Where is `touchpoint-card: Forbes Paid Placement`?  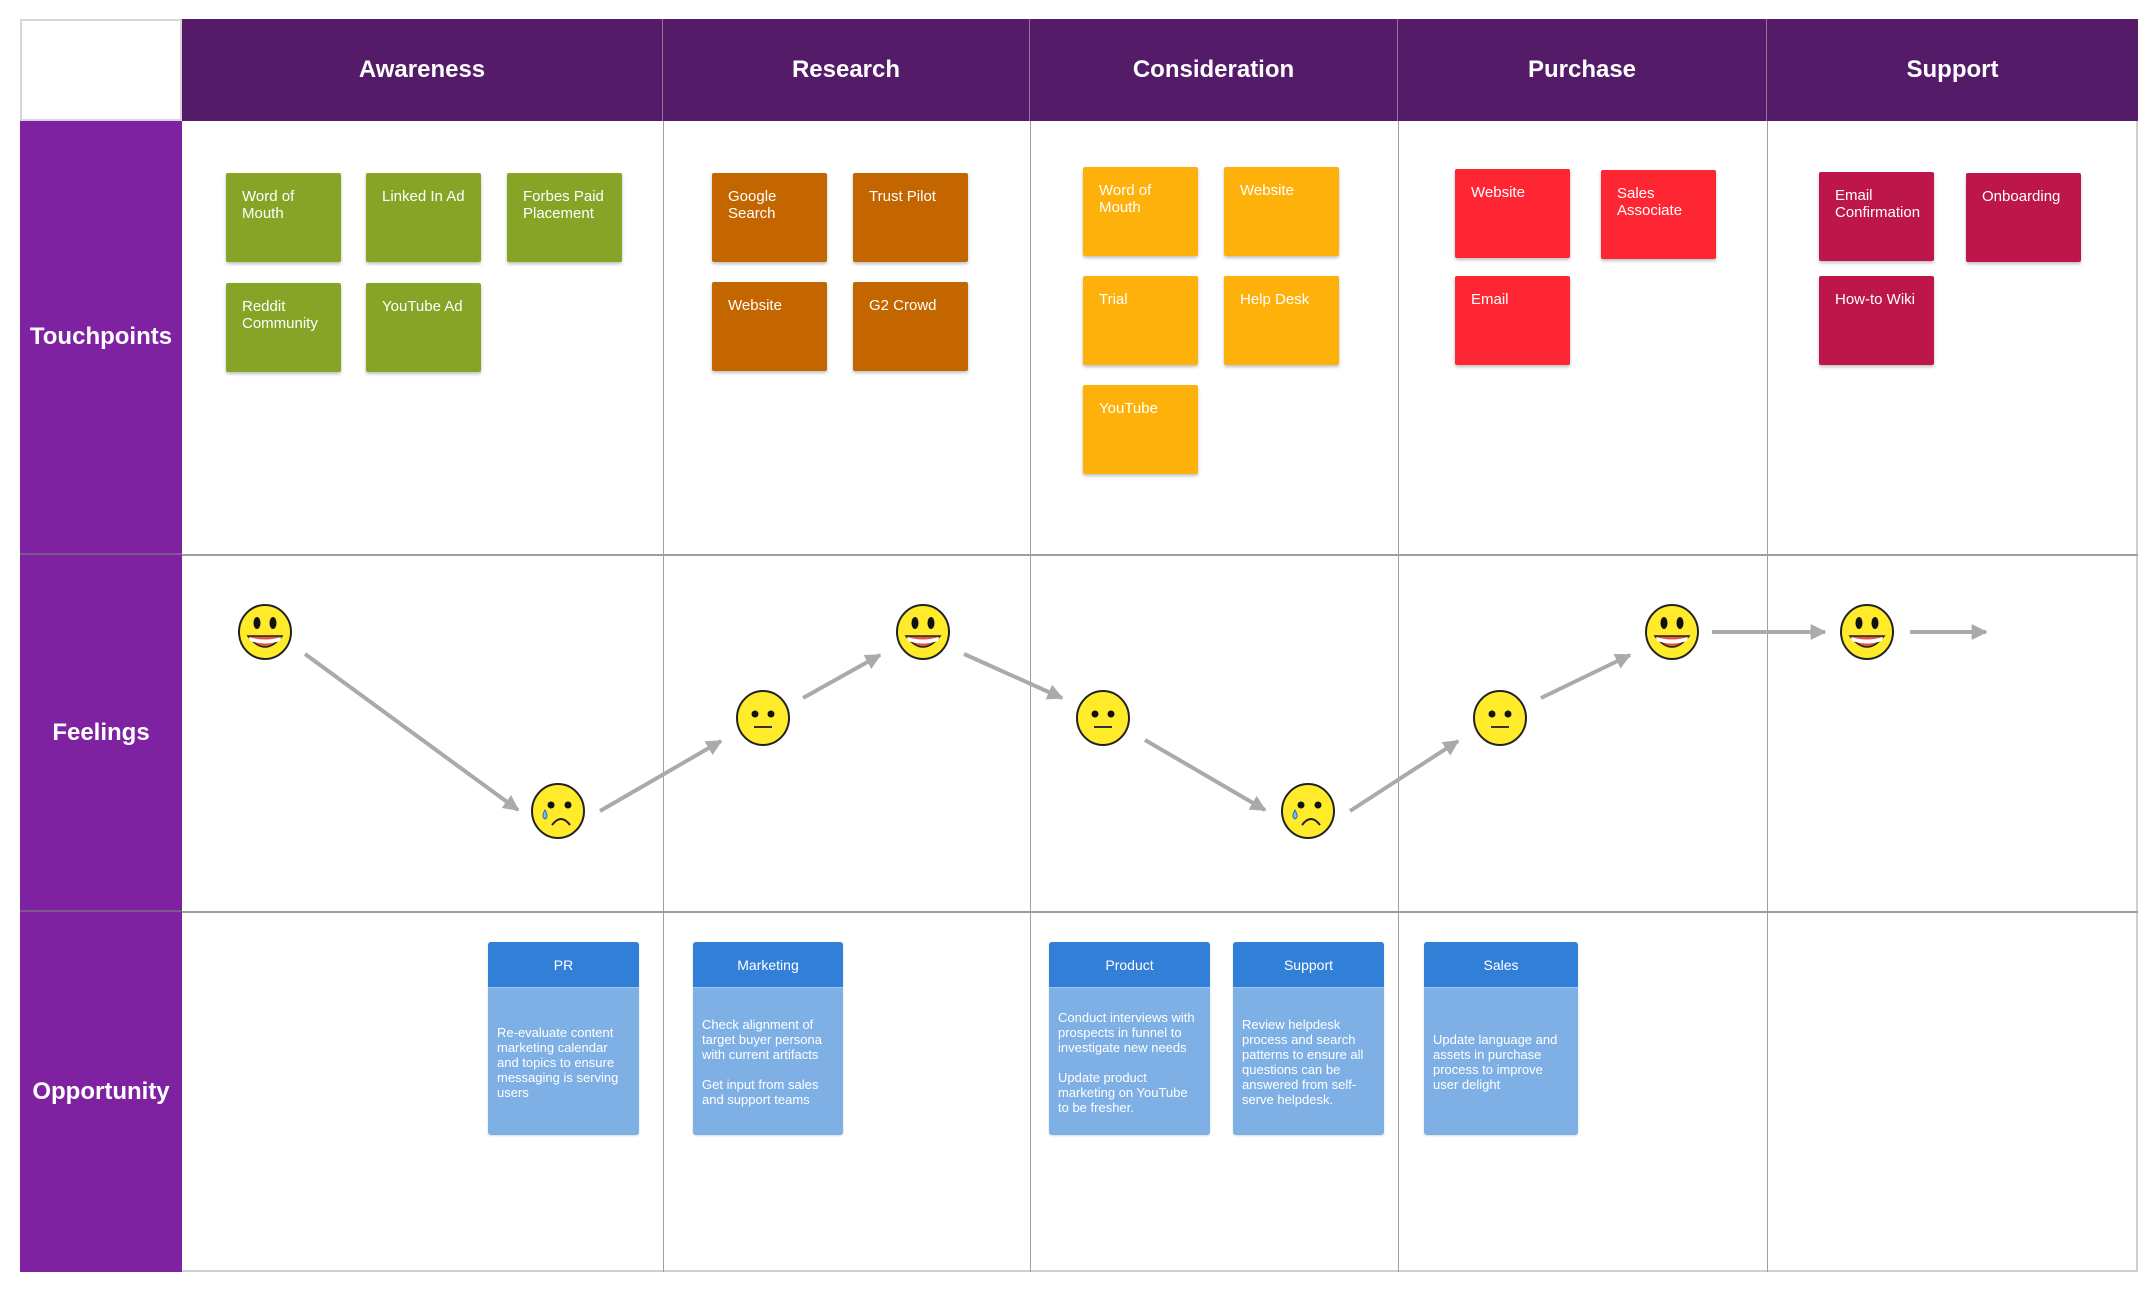
touchpoint-card: Forbes Paid Placement is located at coordinates (564, 217).